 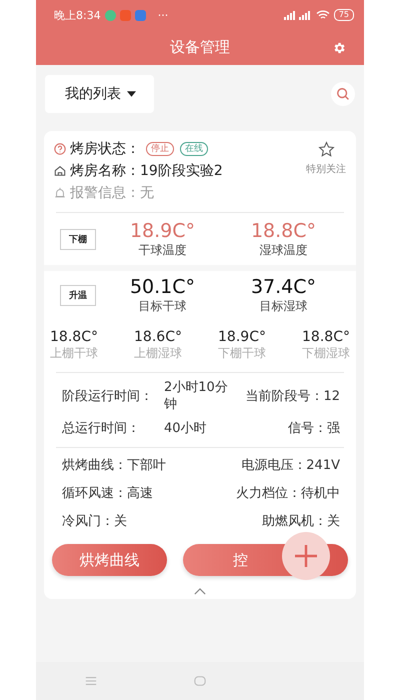 What do you see at coordinates (283, 231) in the screenshot?
I see `temperature-value: 18.8C°` at bounding box center [283, 231].